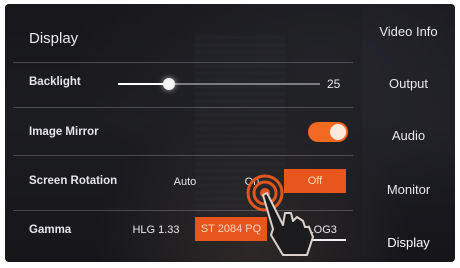  What do you see at coordinates (408, 135) in the screenshot?
I see `menu-item-audio: Audio` at bounding box center [408, 135].